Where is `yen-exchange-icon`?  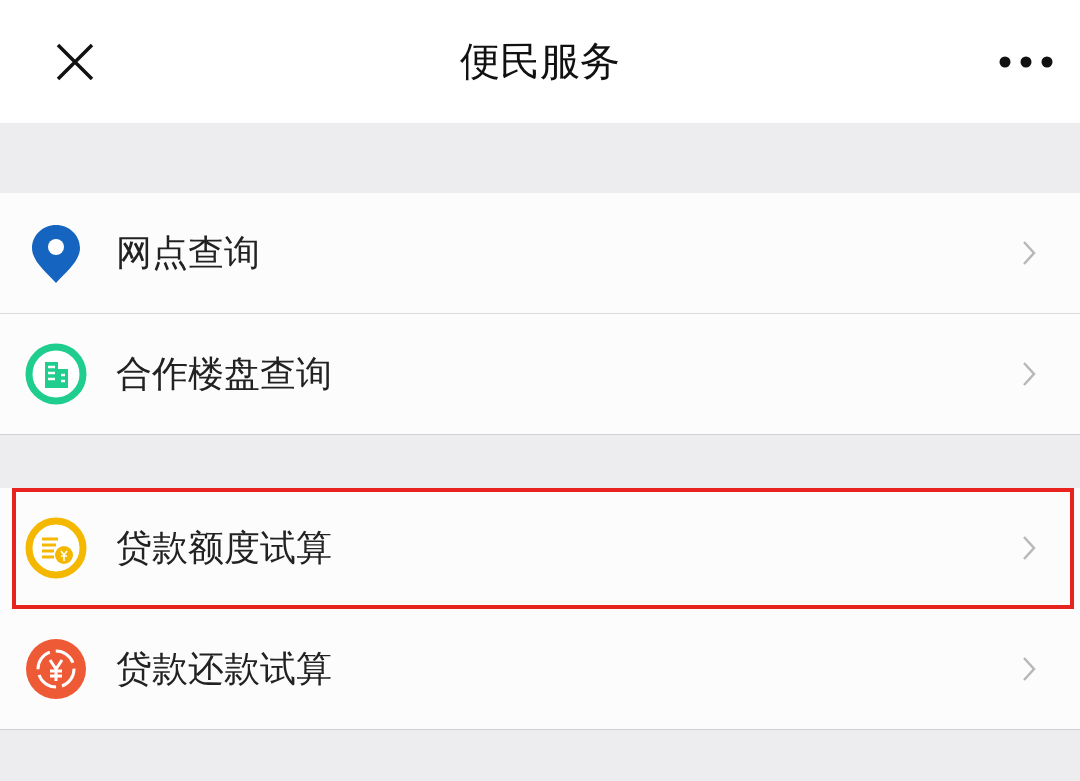
yen-exchange-icon is located at coordinates (56, 669).